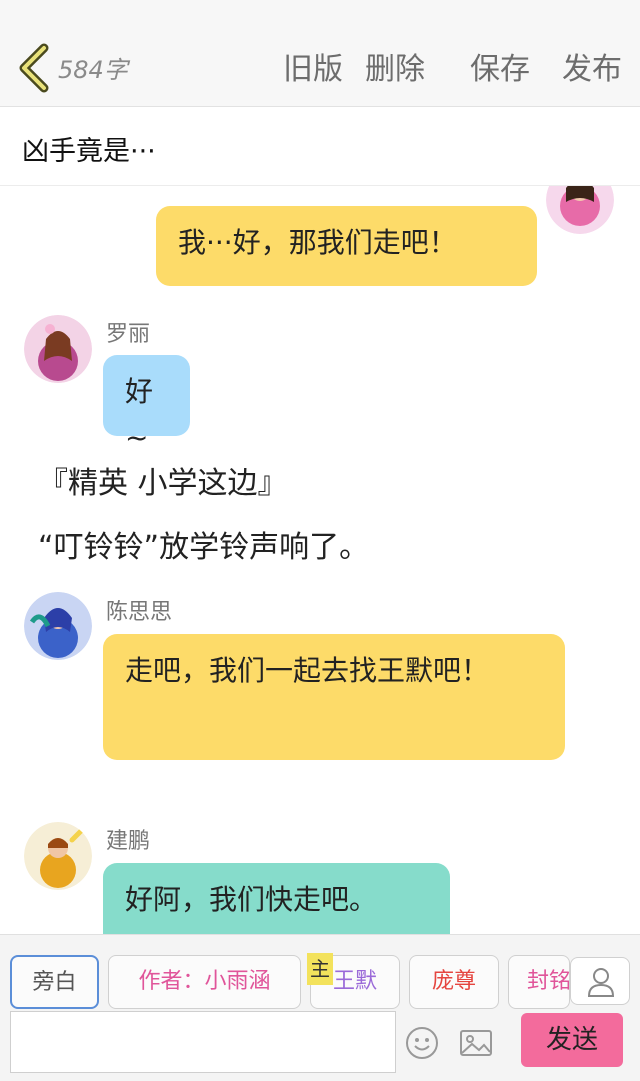 The width and height of the screenshot is (640, 1081). What do you see at coordinates (307, 670) in the screenshot?
I see `message-text: 走吧，我们一起去找王默吧！` at bounding box center [307, 670].